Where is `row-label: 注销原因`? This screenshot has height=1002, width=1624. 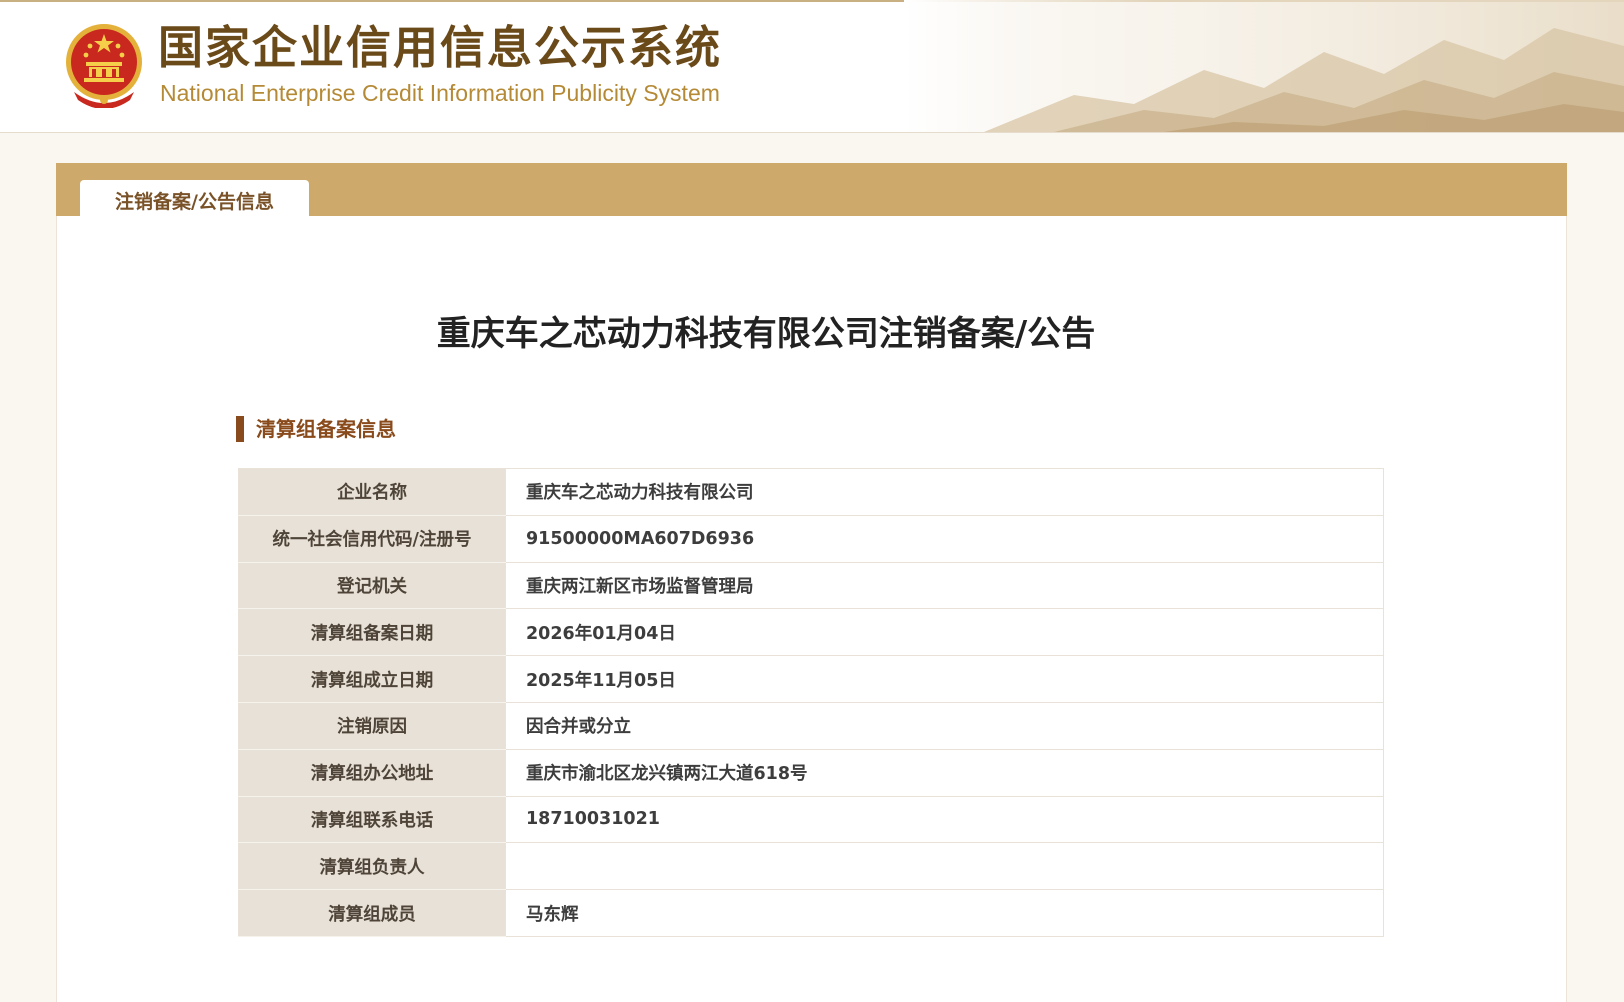
row-label: 注销原因 is located at coordinates (372, 725).